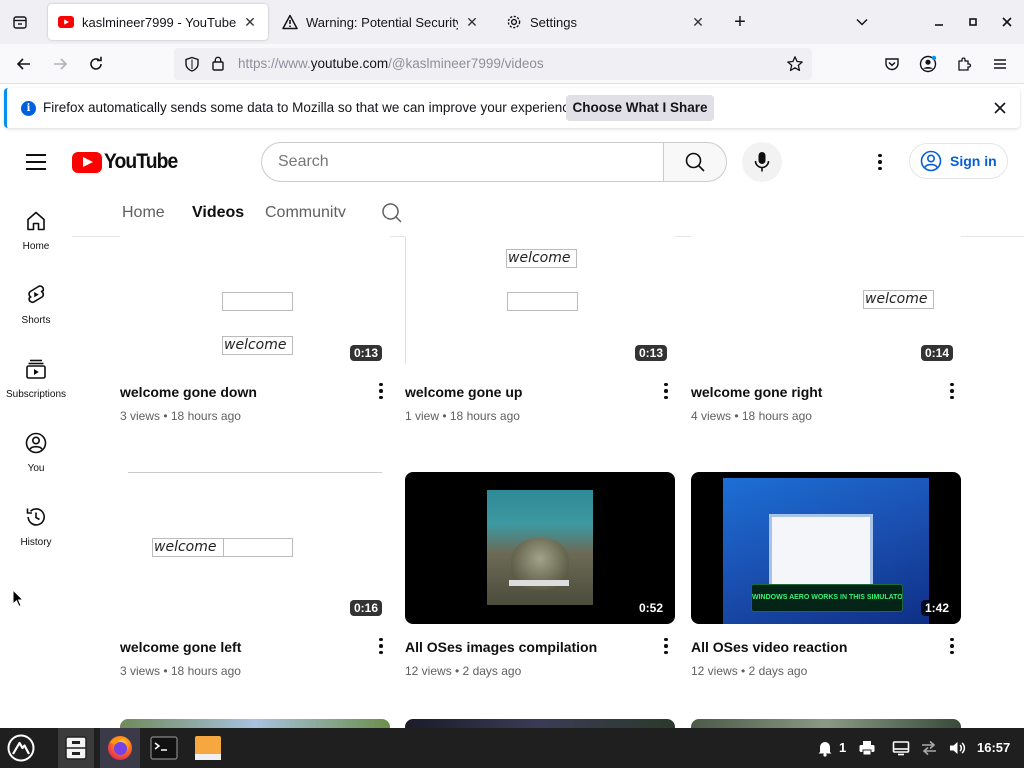  I want to click on sign-in-button: Sign in, so click(958, 161).